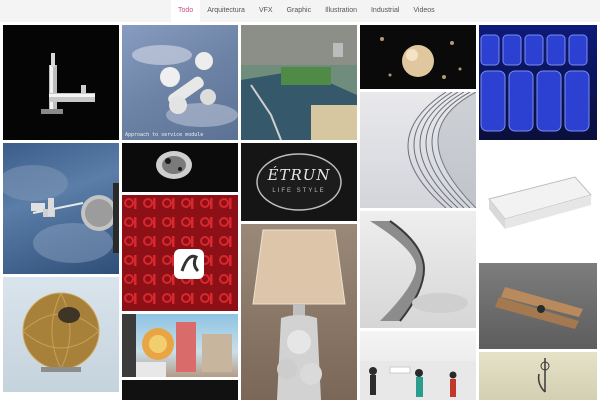 The image size is (600, 400). I want to click on gallery-item-etrun-logo: ÉTRUN LIFE STYLE, so click(299, 182).